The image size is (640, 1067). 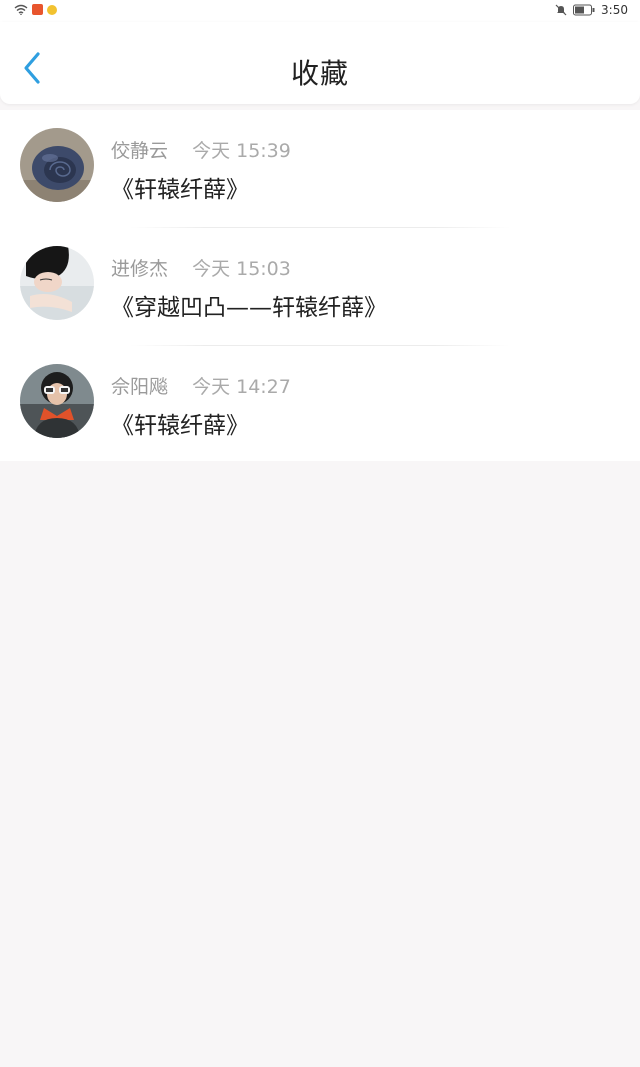 What do you see at coordinates (140, 387) in the screenshot?
I see `user-name: 佘阳飚` at bounding box center [140, 387].